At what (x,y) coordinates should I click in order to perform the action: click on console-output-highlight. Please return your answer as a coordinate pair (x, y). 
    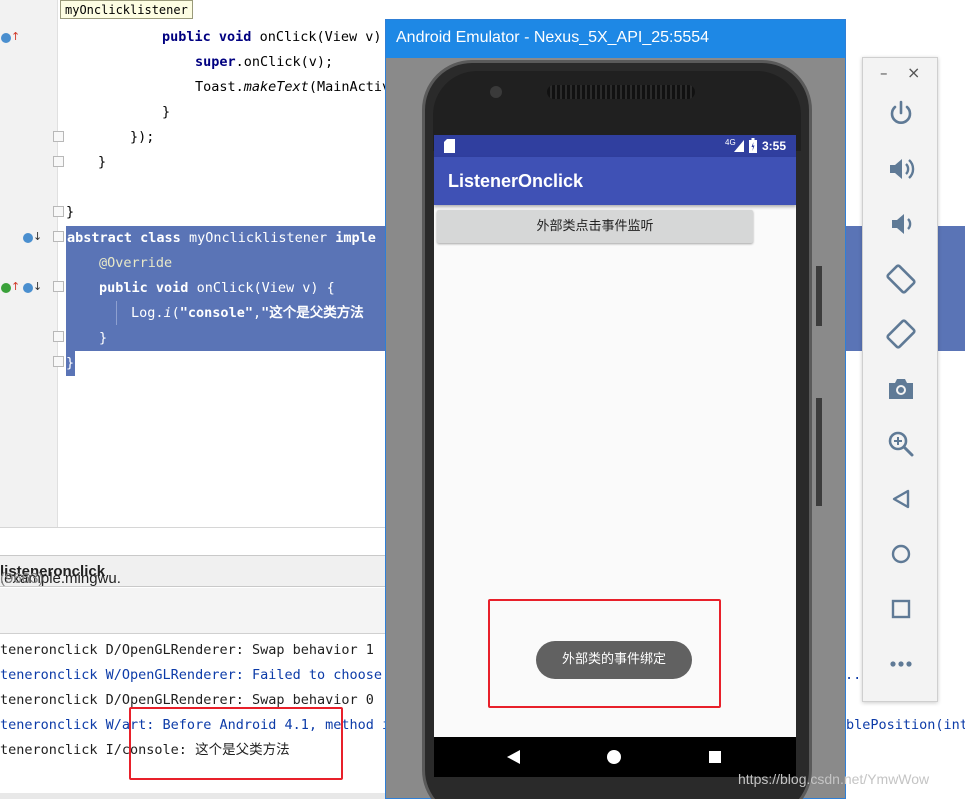
    Looking at the image, I should click on (236, 743).